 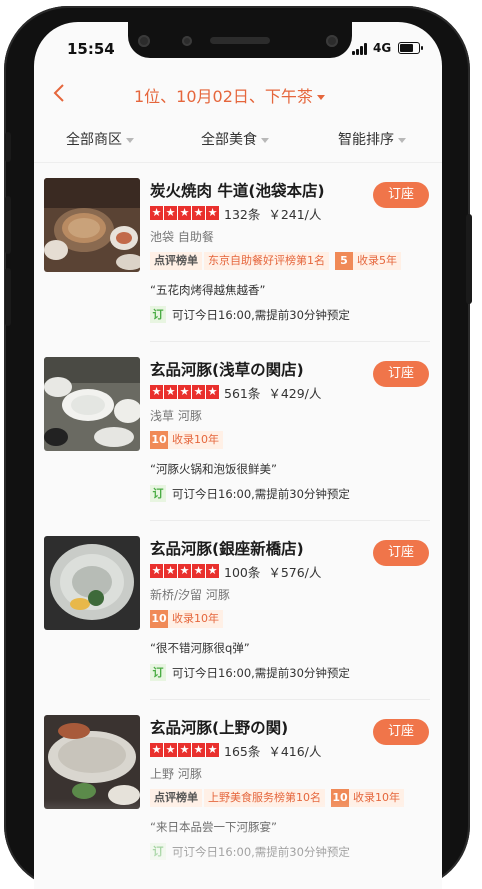 I want to click on review-price: 100条 ￥576/人, so click(x=272, y=571).